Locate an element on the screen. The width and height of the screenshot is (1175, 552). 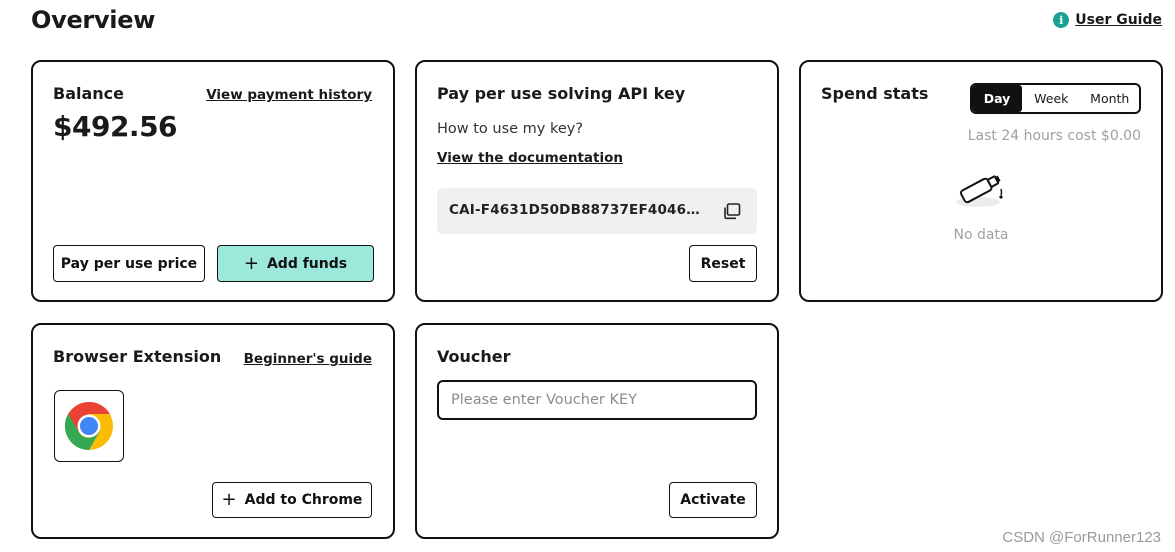
voucher-key-input is located at coordinates (597, 400).